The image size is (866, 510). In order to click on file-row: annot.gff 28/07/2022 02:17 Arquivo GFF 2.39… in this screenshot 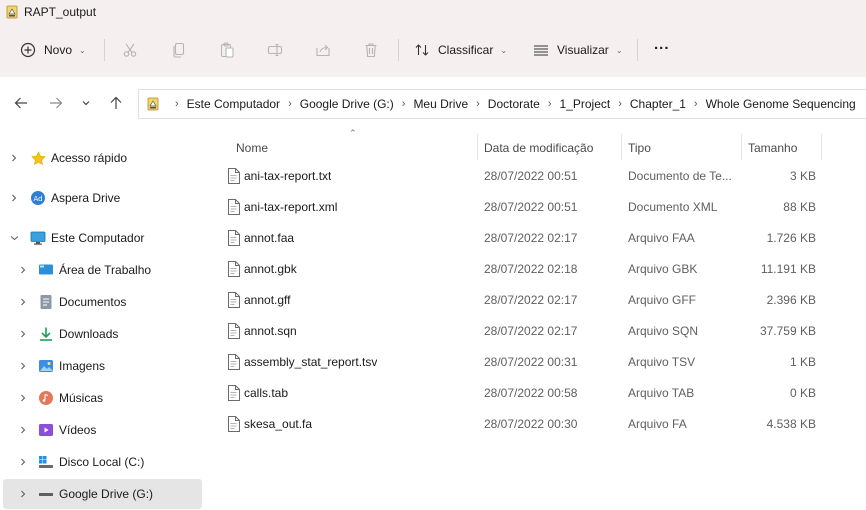, I will do `click(534, 300)`.